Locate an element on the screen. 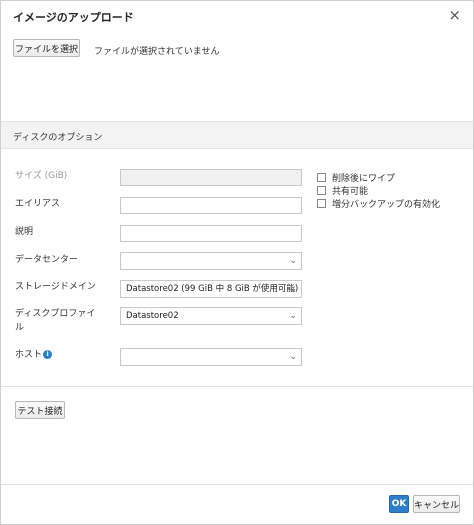 Image resolution: width=474 pixels, height=525 pixels. storage-domain-select: Datastore02 (99 GiB 中 8 GiB が使用可能) ⌄ is located at coordinates (211, 289).